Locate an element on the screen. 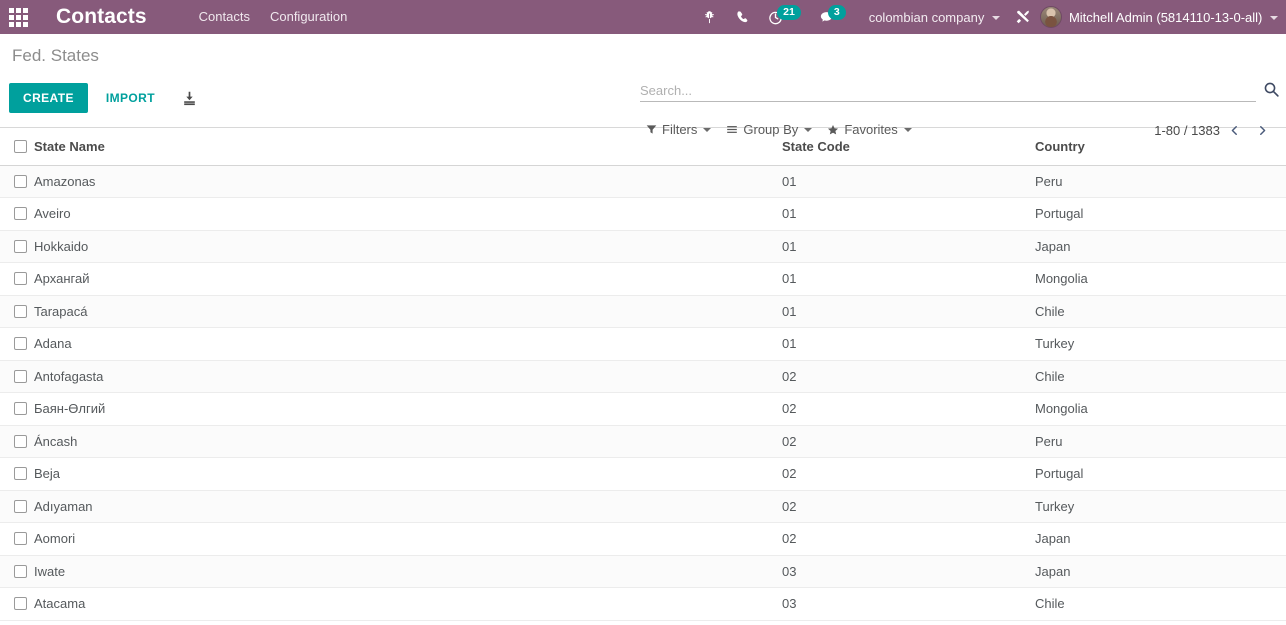 The image size is (1286, 625). bug-button is located at coordinates (709, 17).